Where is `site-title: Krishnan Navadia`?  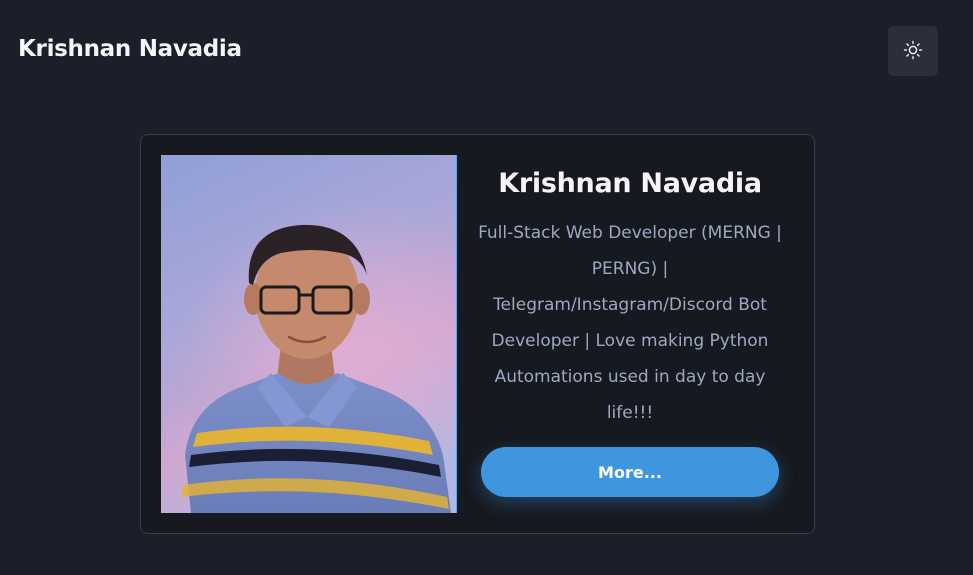 site-title: Krishnan Navadia is located at coordinates (130, 49).